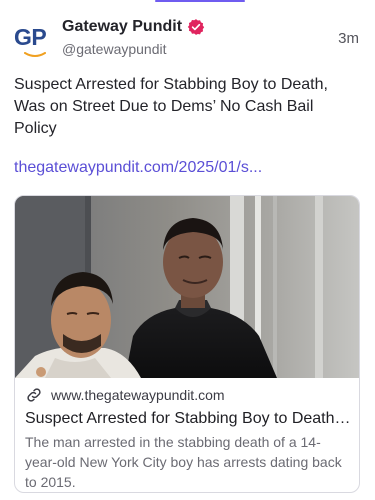 Image resolution: width=375 pixels, height=500 pixels. What do you see at coordinates (133, 49) in the screenshot?
I see `author-handle: @gatewaypundit` at bounding box center [133, 49].